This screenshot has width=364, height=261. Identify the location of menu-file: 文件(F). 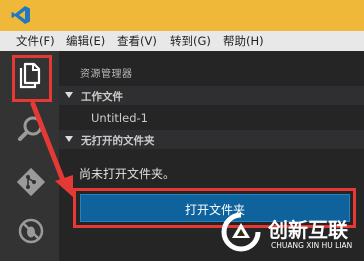
(35, 41).